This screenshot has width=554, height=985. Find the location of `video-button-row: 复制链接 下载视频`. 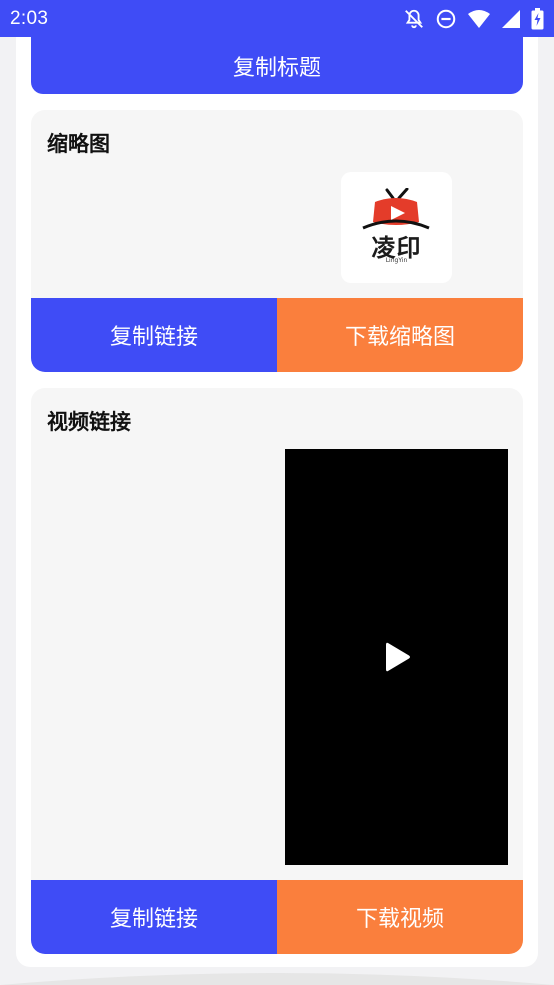

video-button-row: 复制链接 下载视频 is located at coordinates (277, 917).